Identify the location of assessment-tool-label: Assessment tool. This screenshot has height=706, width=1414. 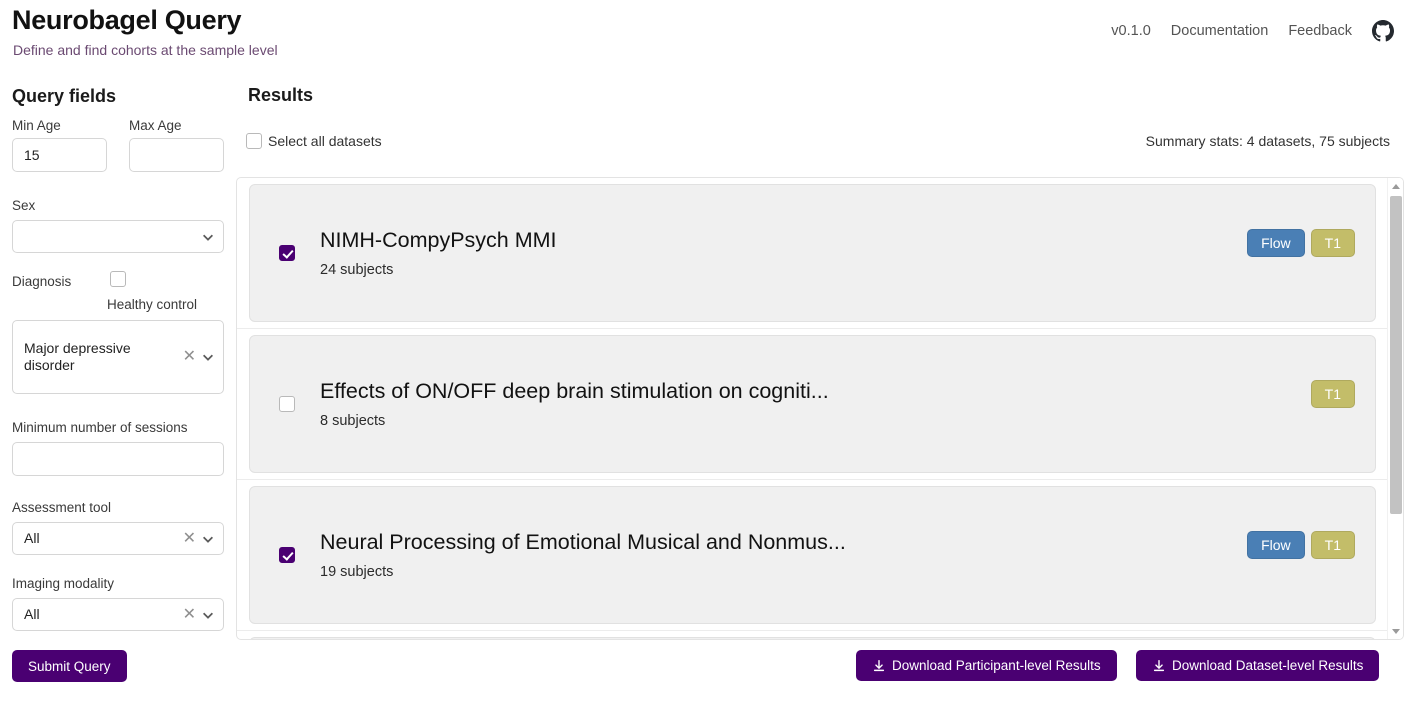
(62, 507).